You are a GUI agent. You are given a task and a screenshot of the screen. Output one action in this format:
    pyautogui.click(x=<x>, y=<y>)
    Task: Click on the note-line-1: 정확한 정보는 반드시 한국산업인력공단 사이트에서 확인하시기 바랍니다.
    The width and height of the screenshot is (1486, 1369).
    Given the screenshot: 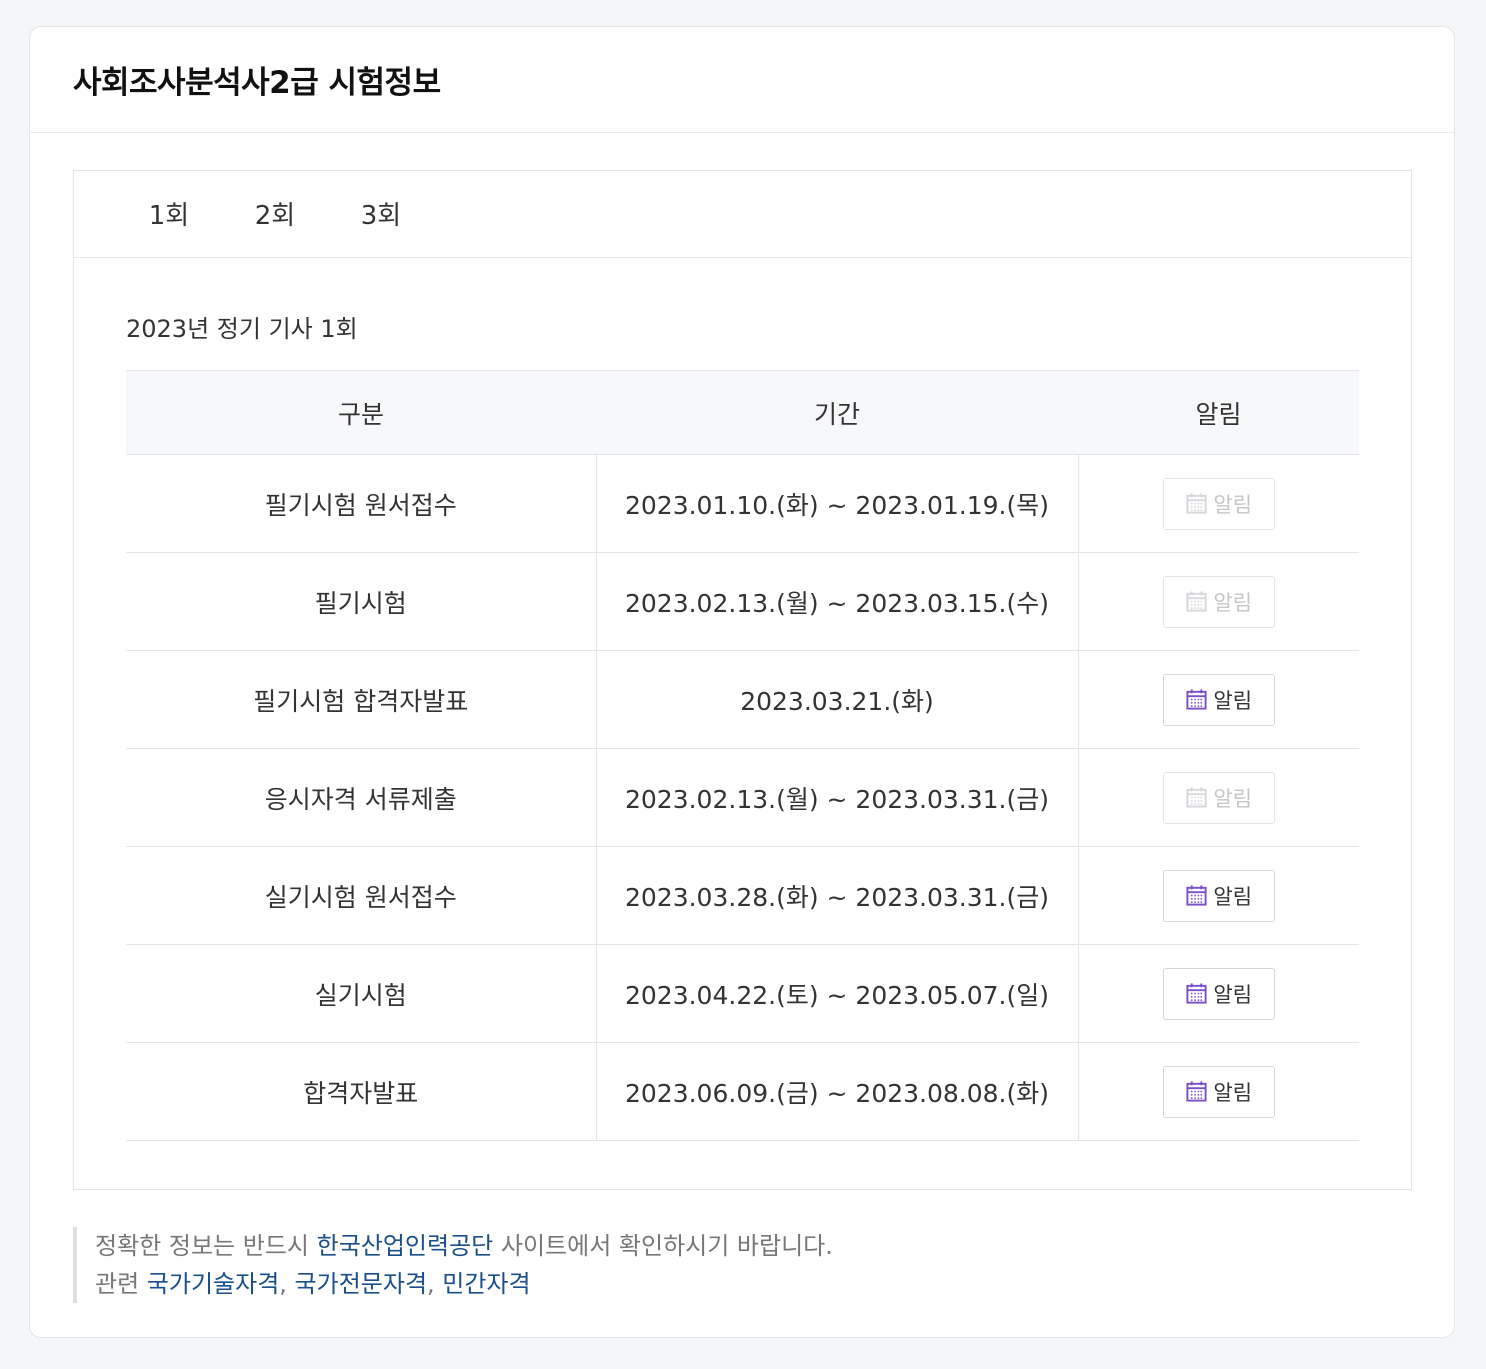 What is the action you would take?
    pyautogui.click(x=464, y=1246)
    